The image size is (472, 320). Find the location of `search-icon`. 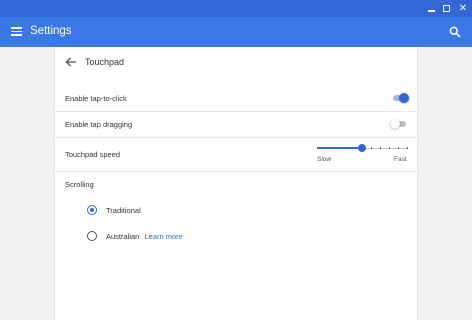

search-icon is located at coordinates (455, 32).